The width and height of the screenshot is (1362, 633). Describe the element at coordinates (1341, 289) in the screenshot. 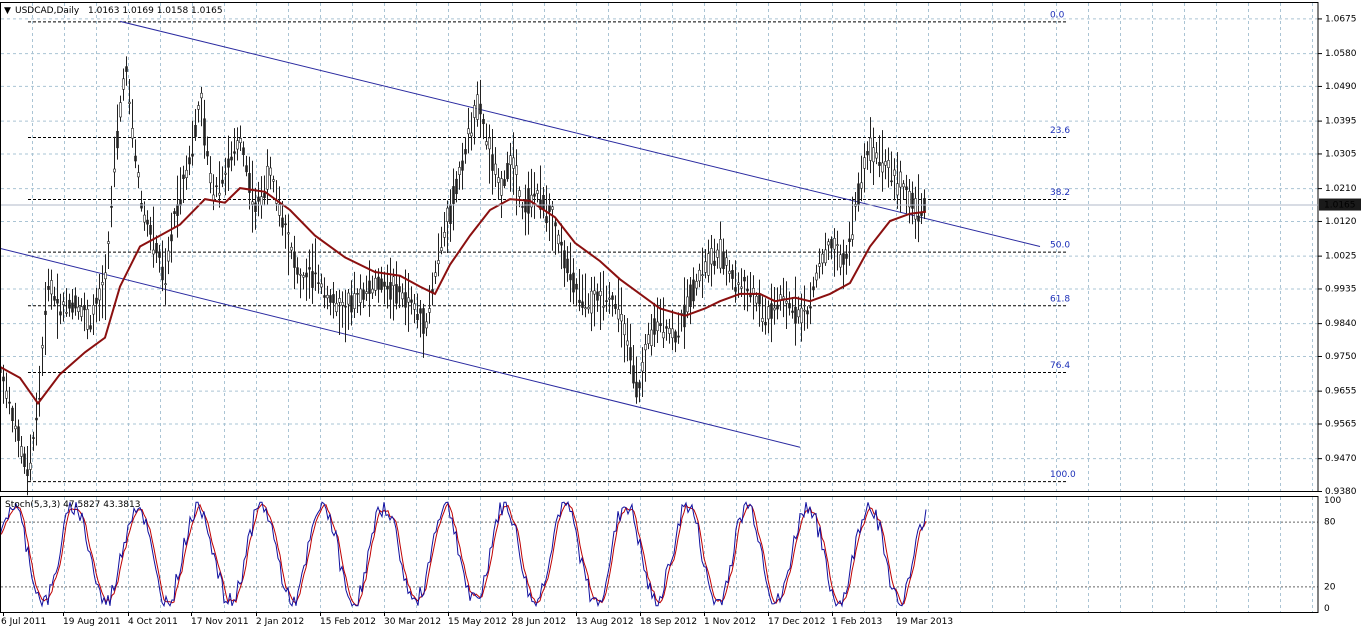

I see `y-tick-label: 0.9935` at that location.